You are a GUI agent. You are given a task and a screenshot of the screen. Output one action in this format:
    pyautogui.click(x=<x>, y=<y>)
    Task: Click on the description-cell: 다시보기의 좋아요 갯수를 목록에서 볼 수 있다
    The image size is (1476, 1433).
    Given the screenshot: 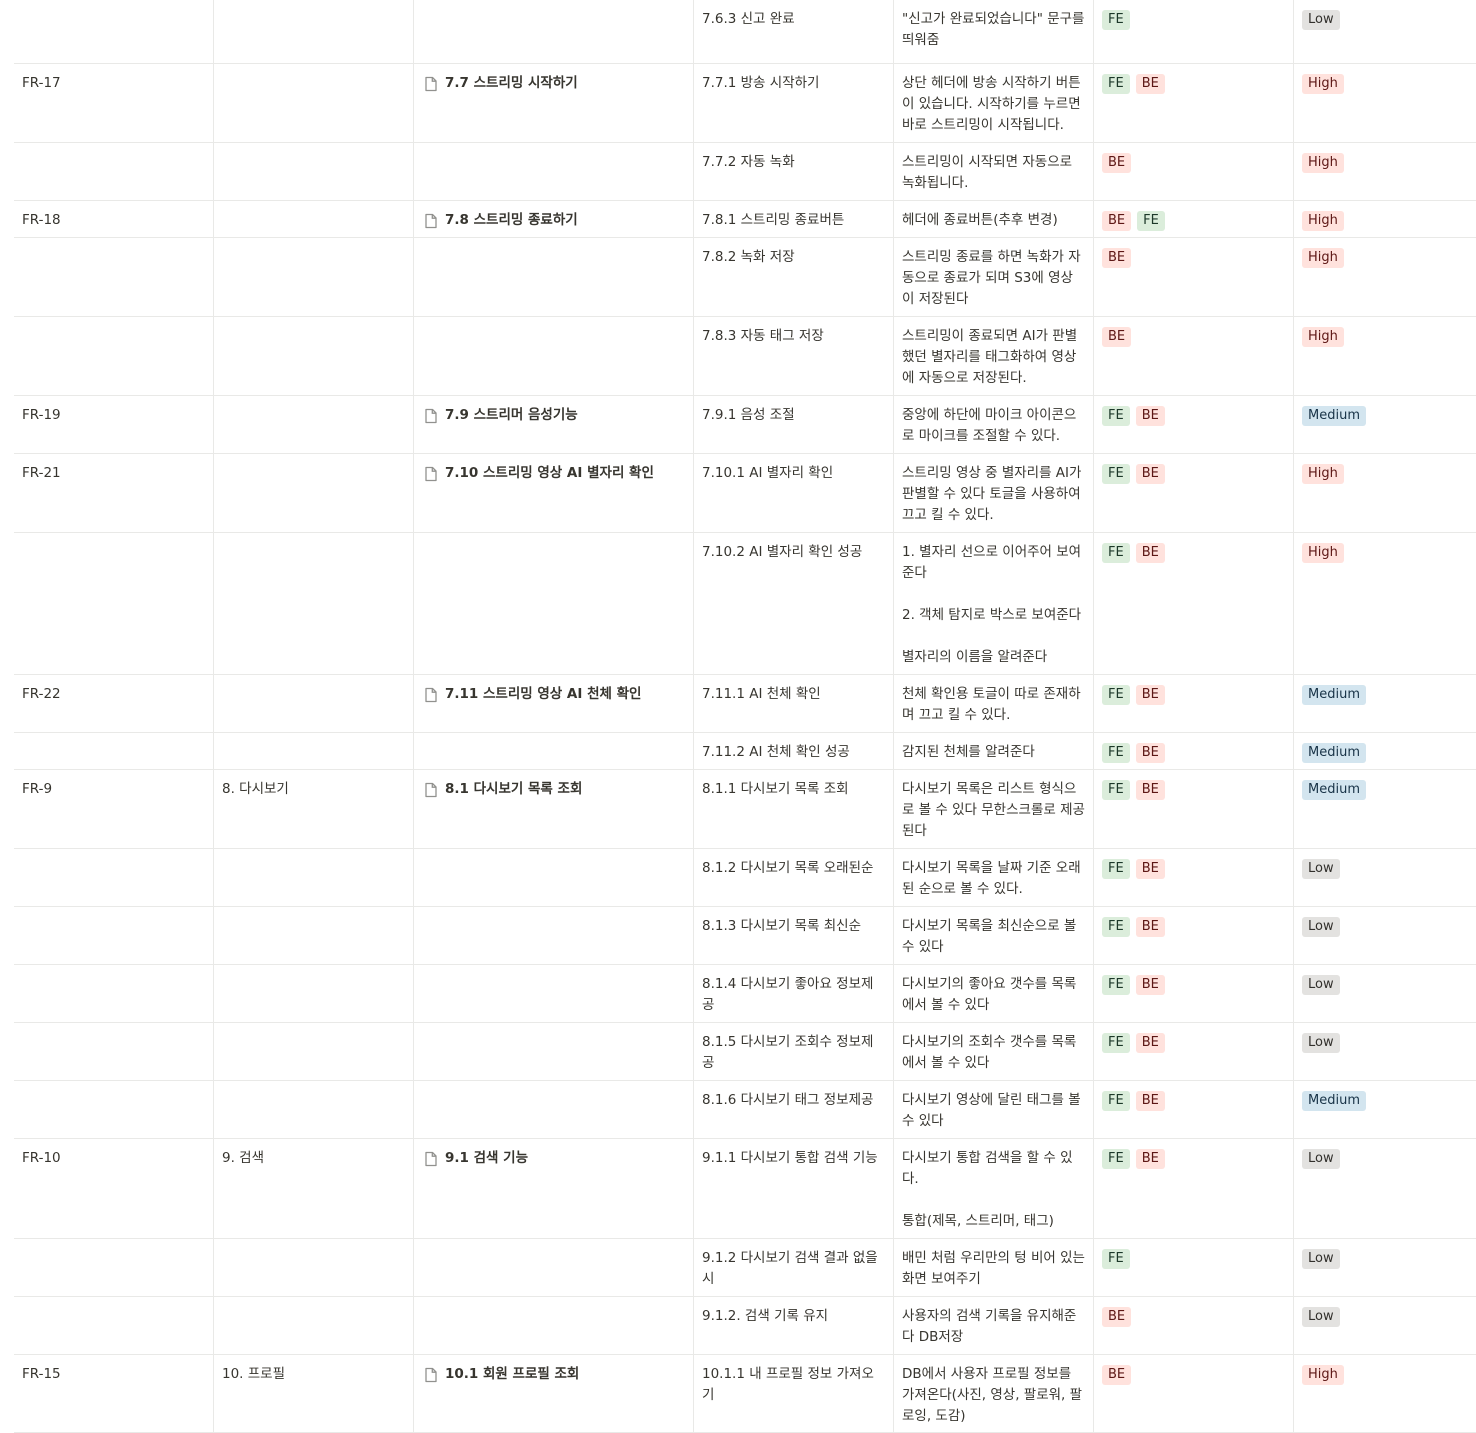 What is the action you would take?
    pyautogui.click(x=993, y=993)
    